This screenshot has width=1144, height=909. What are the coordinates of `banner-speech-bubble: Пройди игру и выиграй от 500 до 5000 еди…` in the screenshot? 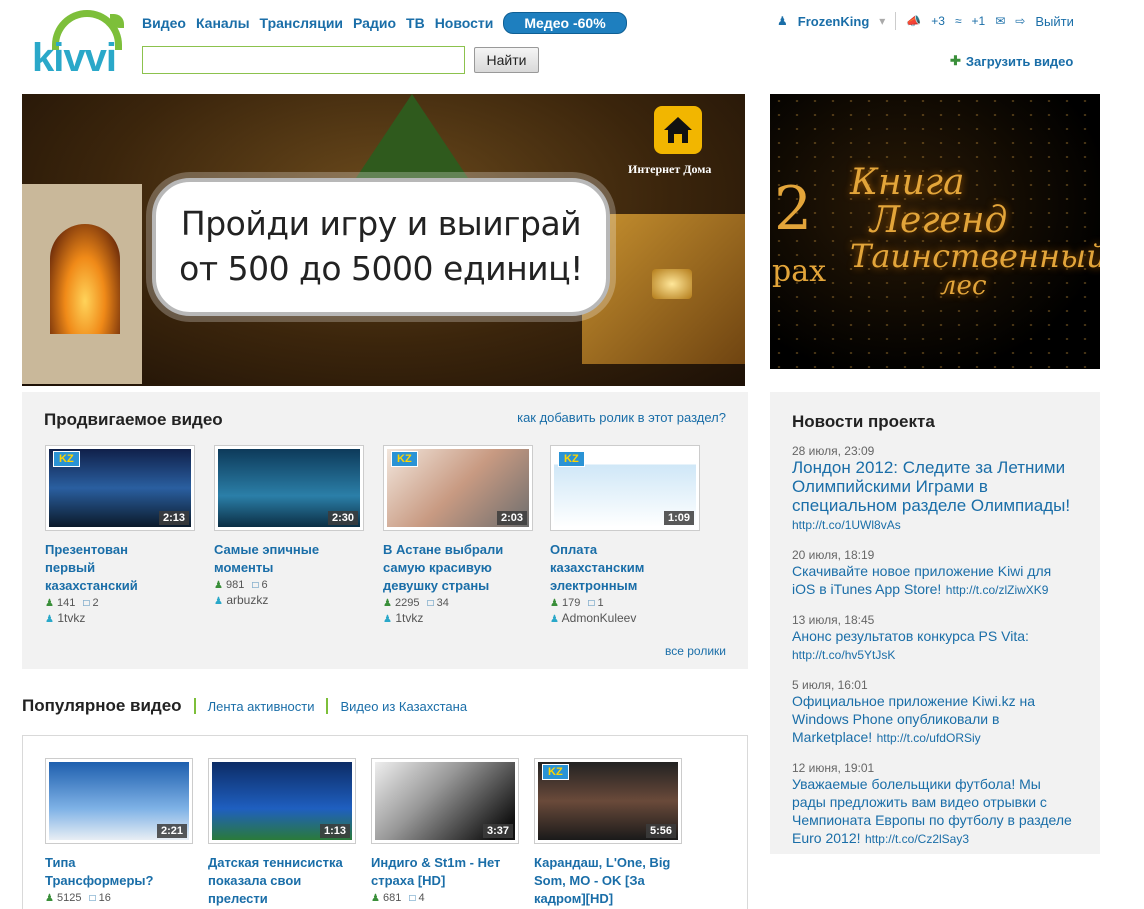 It's located at (381, 247).